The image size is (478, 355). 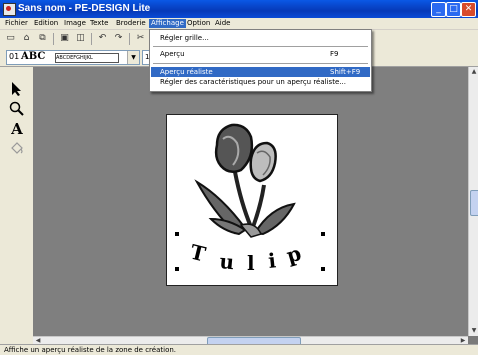 What do you see at coordinates (80, 38) in the screenshot?
I see `save-as-icon: ◫` at bounding box center [80, 38].